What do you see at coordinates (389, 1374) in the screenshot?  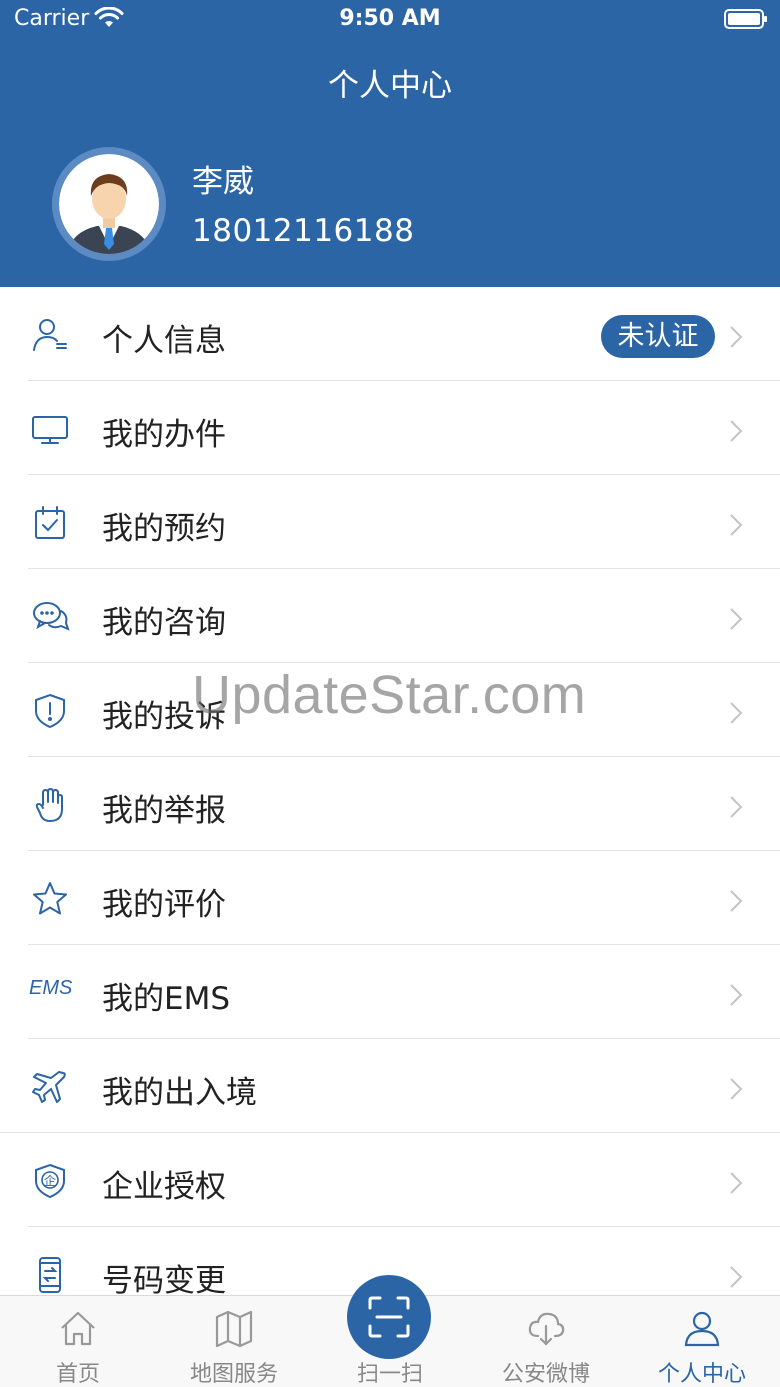 I see `tab-label: 扫一扫` at bounding box center [389, 1374].